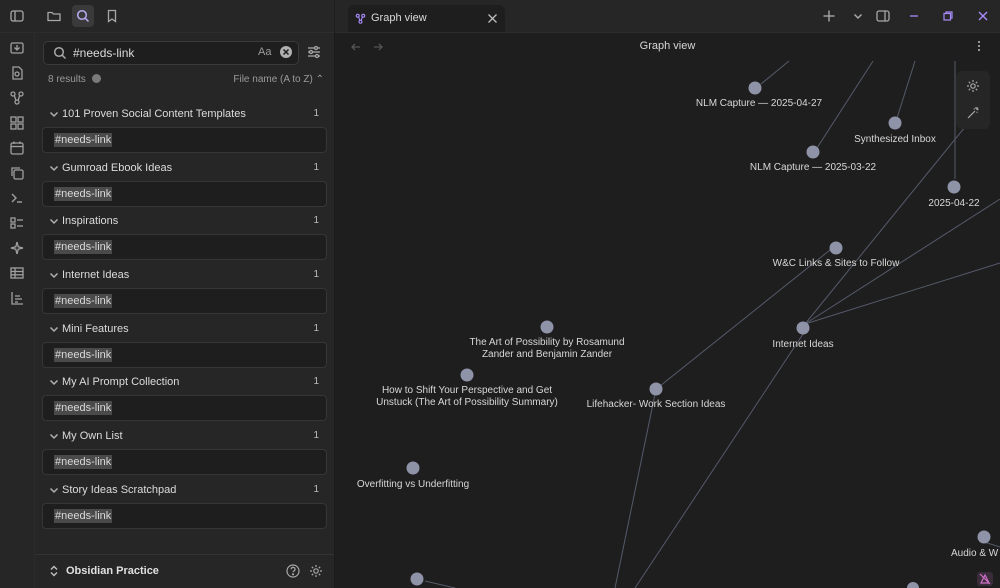  What do you see at coordinates (184, 490) in the screenshot?
I see `result-header: Story Ideas Scratchpad 1` at bounding box center [184, 490].